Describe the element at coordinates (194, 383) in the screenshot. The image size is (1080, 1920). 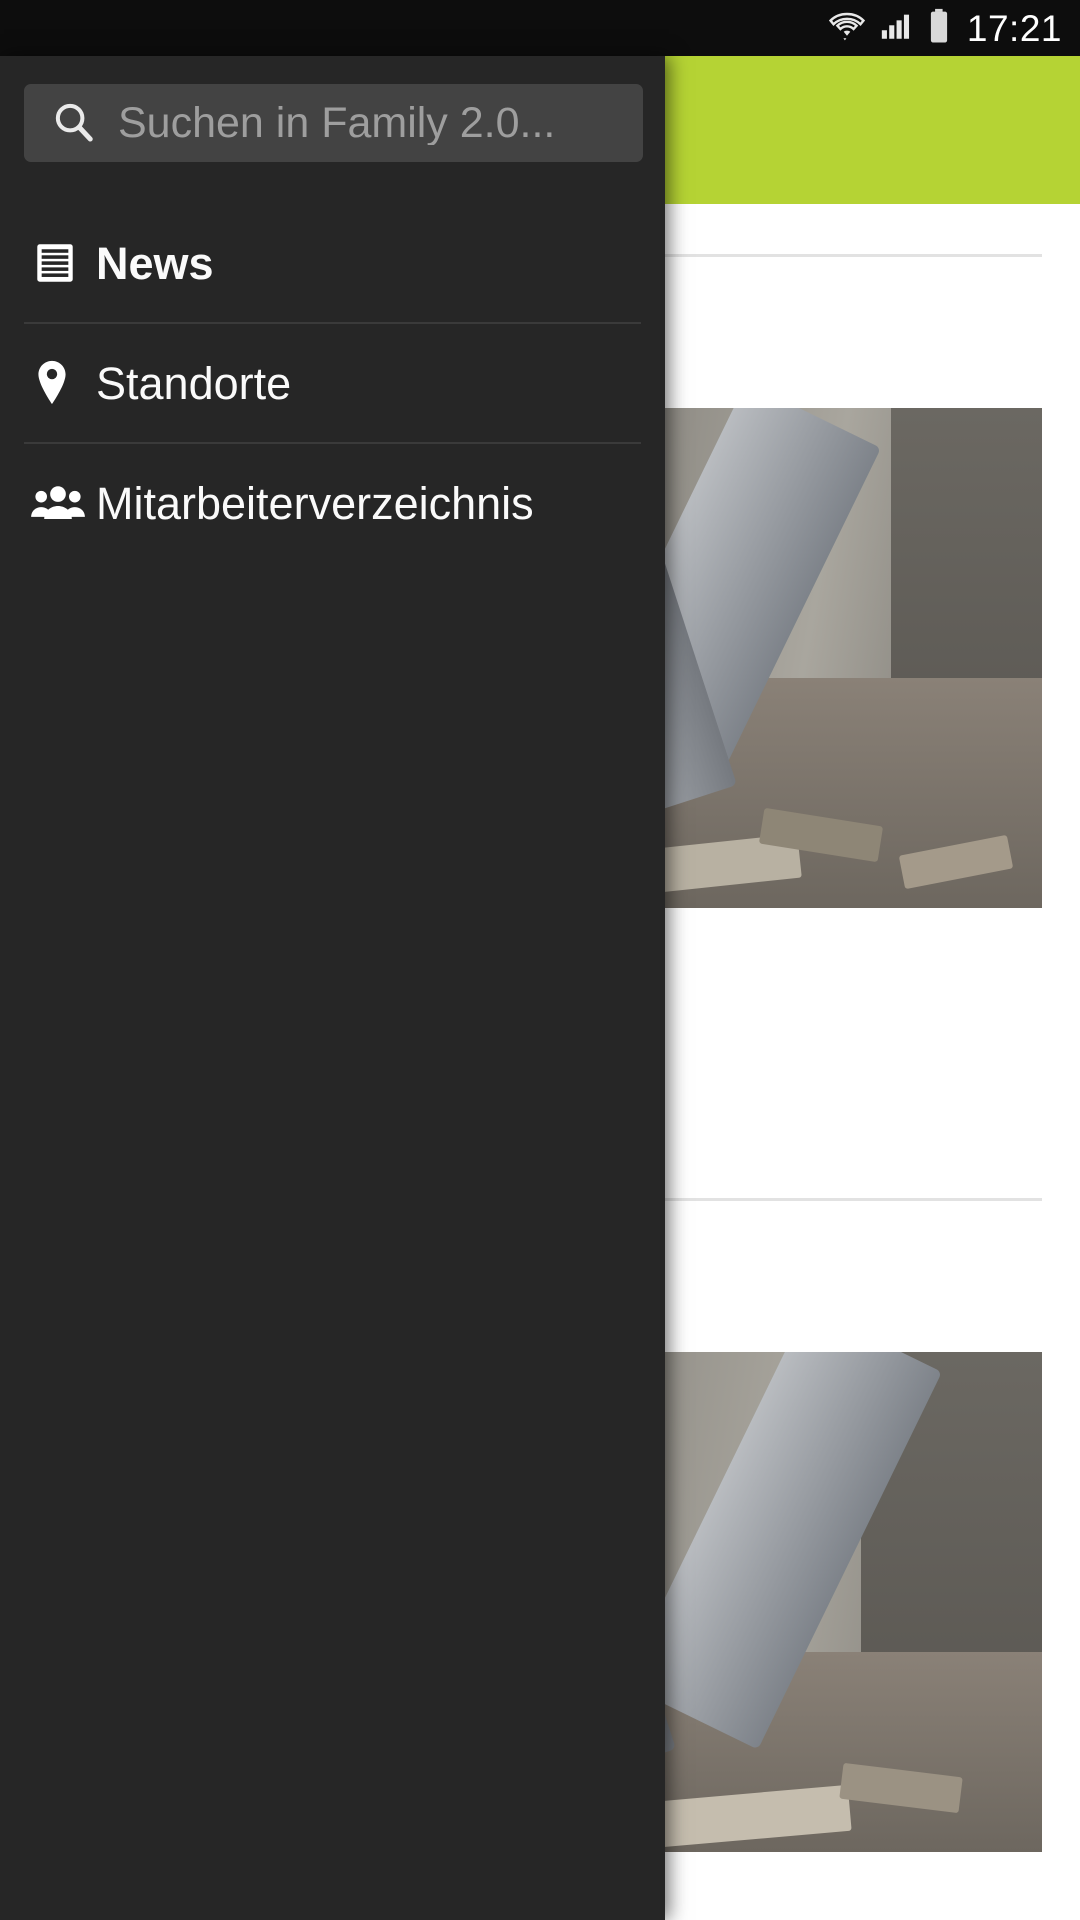
I see `sidebar-item-label: Standorte` at that location.